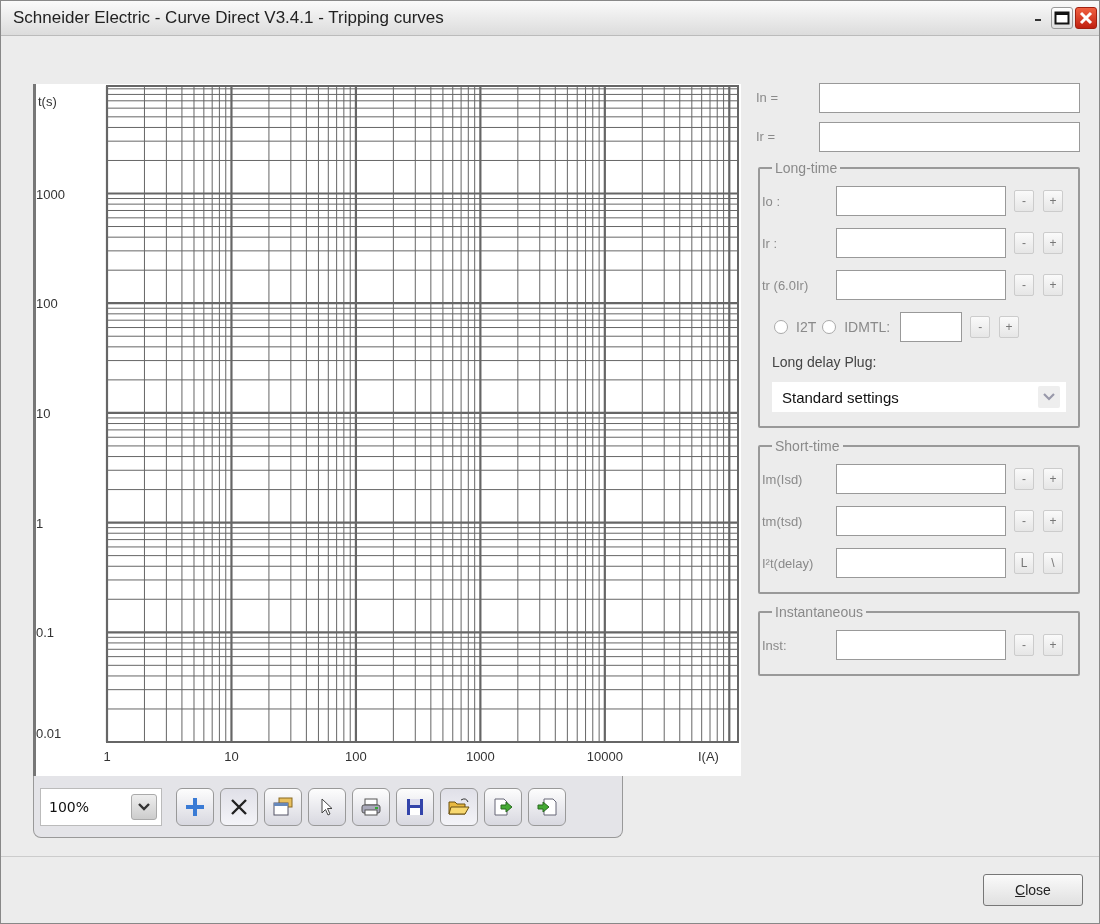  Describe the element at coordinates (604, 756) in the screenshot. I see `x-tick-label: 10000` at that location.